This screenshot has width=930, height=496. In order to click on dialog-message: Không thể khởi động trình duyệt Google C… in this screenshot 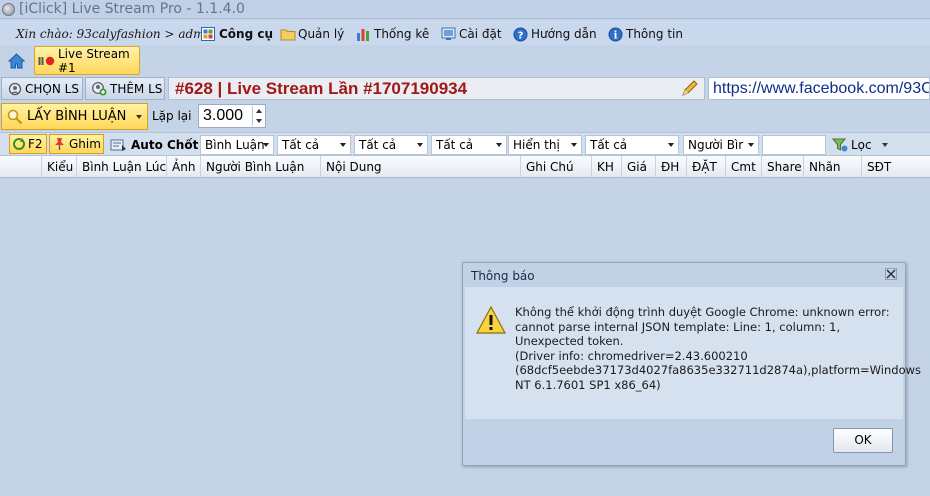, I will do `click(718, 348)`.